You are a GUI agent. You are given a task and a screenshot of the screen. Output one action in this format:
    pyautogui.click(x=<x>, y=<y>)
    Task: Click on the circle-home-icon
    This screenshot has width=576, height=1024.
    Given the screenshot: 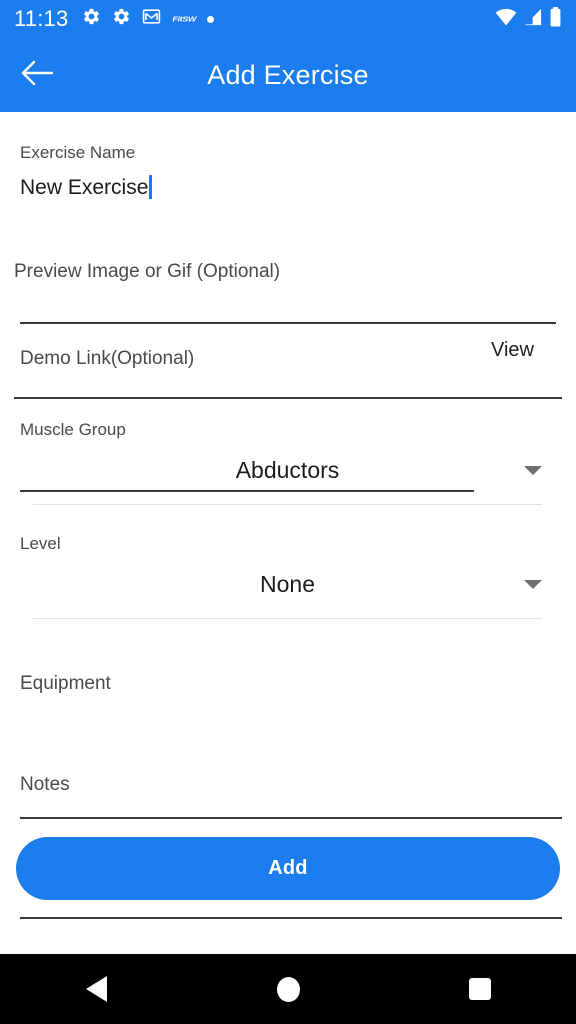 What is the action you would take?
    pyautogui.click(x=288, y=989)
    